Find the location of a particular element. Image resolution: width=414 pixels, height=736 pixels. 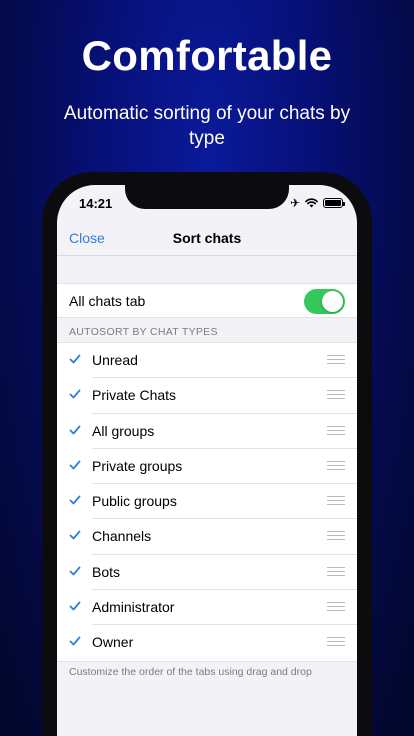

list-item-label: Owner is located at coordinates (113, 642).